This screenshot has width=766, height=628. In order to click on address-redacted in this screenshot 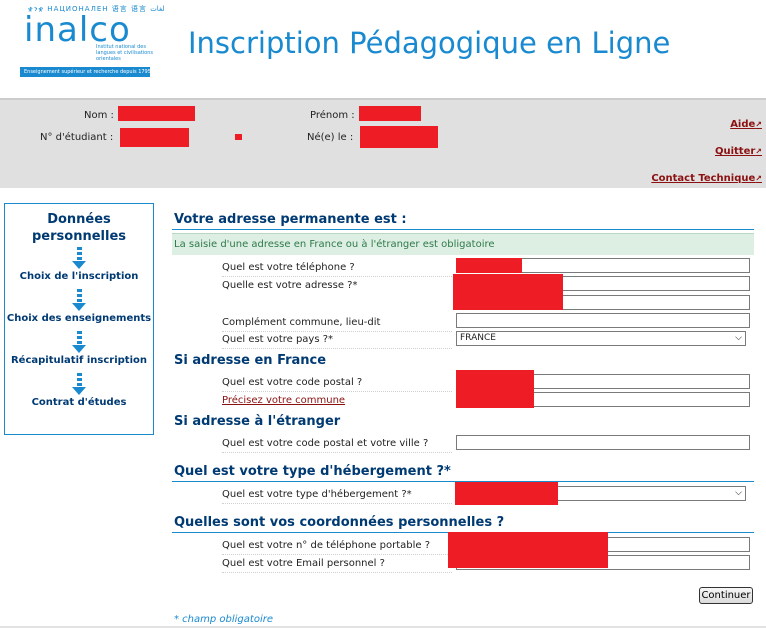, I will do `click(508, 292)`.